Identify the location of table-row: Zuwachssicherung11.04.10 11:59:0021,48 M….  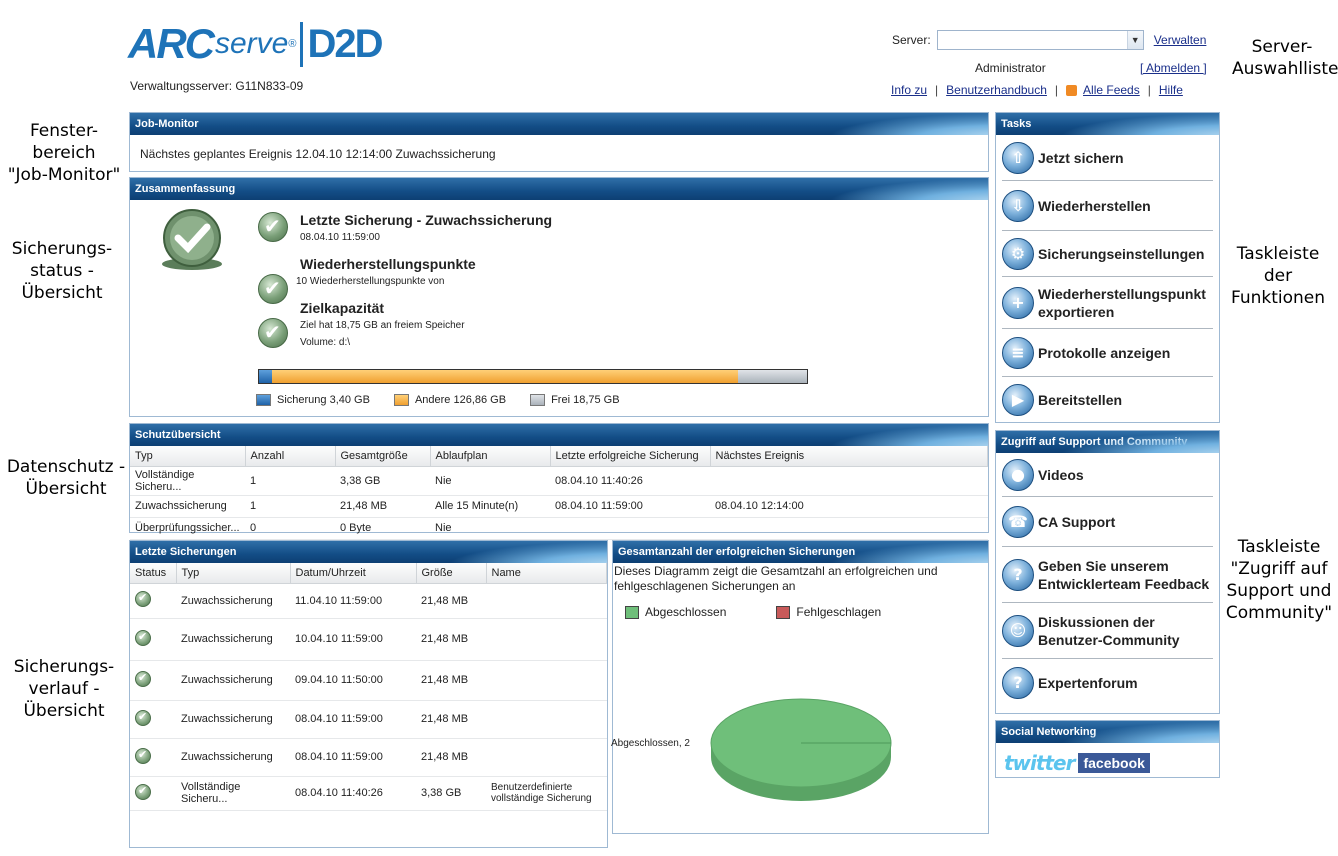
(368, 601).